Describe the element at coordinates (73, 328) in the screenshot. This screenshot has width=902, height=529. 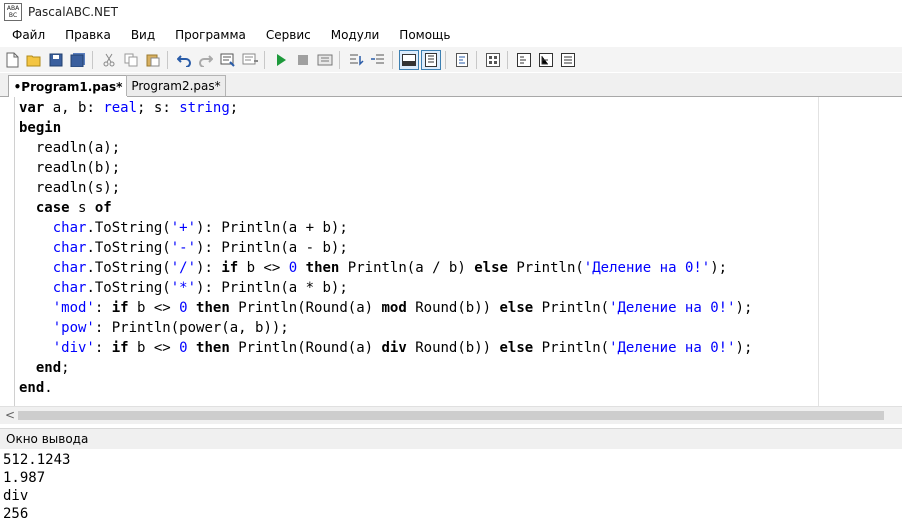
I see `code-token: 'pow'` at that location.